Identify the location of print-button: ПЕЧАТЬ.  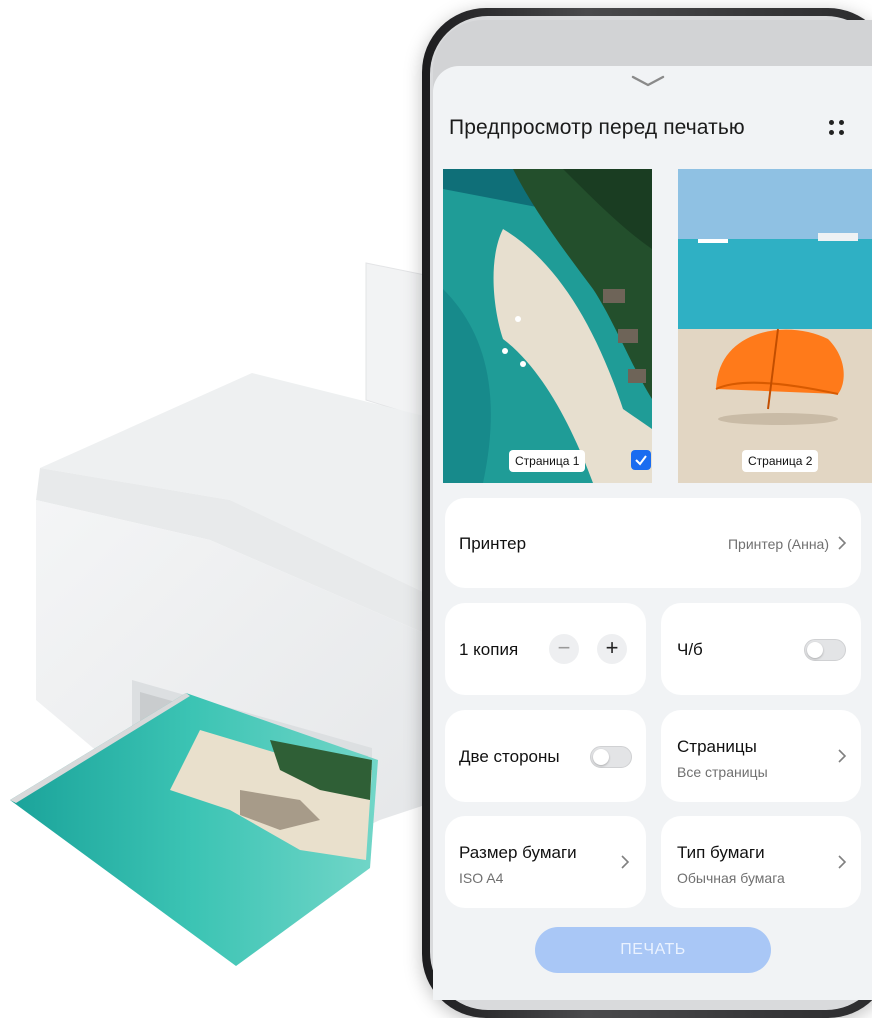
(653, 950).